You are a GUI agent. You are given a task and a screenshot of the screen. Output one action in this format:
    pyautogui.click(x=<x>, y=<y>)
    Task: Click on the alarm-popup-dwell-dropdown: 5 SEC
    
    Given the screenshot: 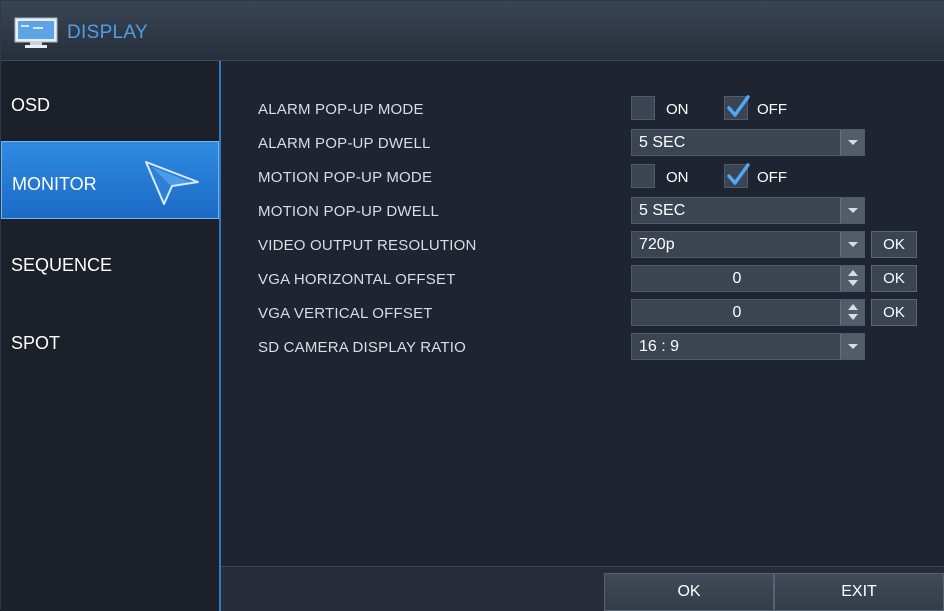 What is the action you would take?
    pyautogui.click(x=748, y=142)
    